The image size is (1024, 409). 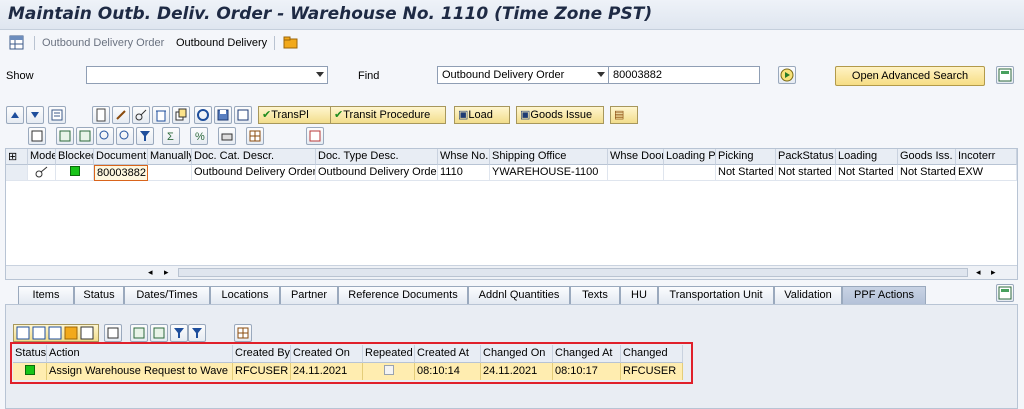 What do you see at coordinates (746, 157) in the screenshot?
I see `grid-header: Picking` at bounding box center [746, 157].